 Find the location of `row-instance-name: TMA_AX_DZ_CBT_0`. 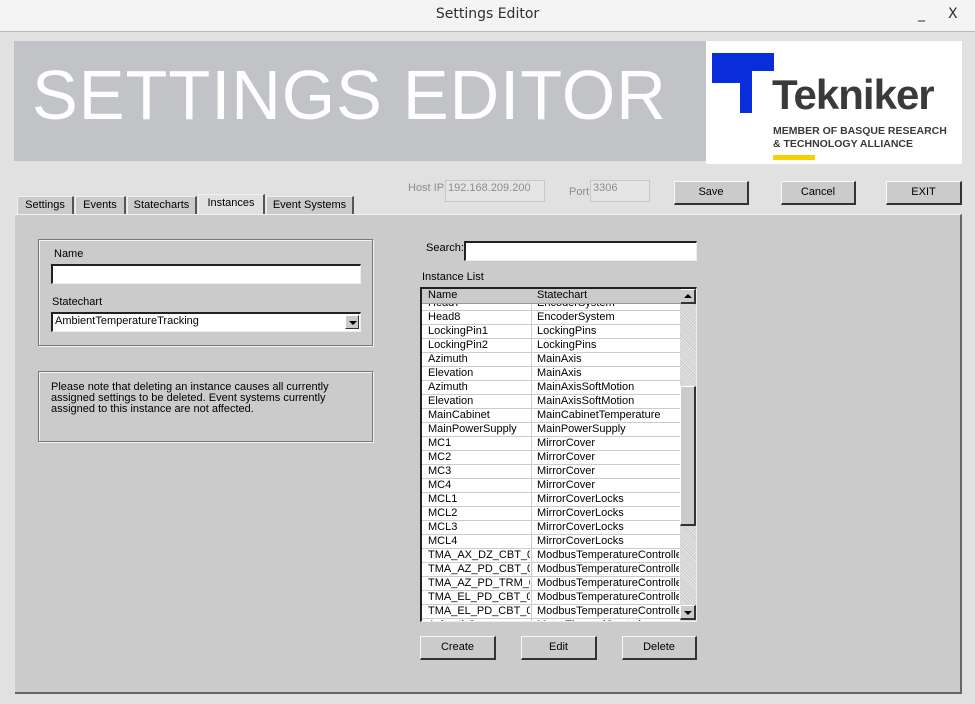

row-instance-name: TMA_AX_DZ_CBT_0 is located at coordinates (479, 555).